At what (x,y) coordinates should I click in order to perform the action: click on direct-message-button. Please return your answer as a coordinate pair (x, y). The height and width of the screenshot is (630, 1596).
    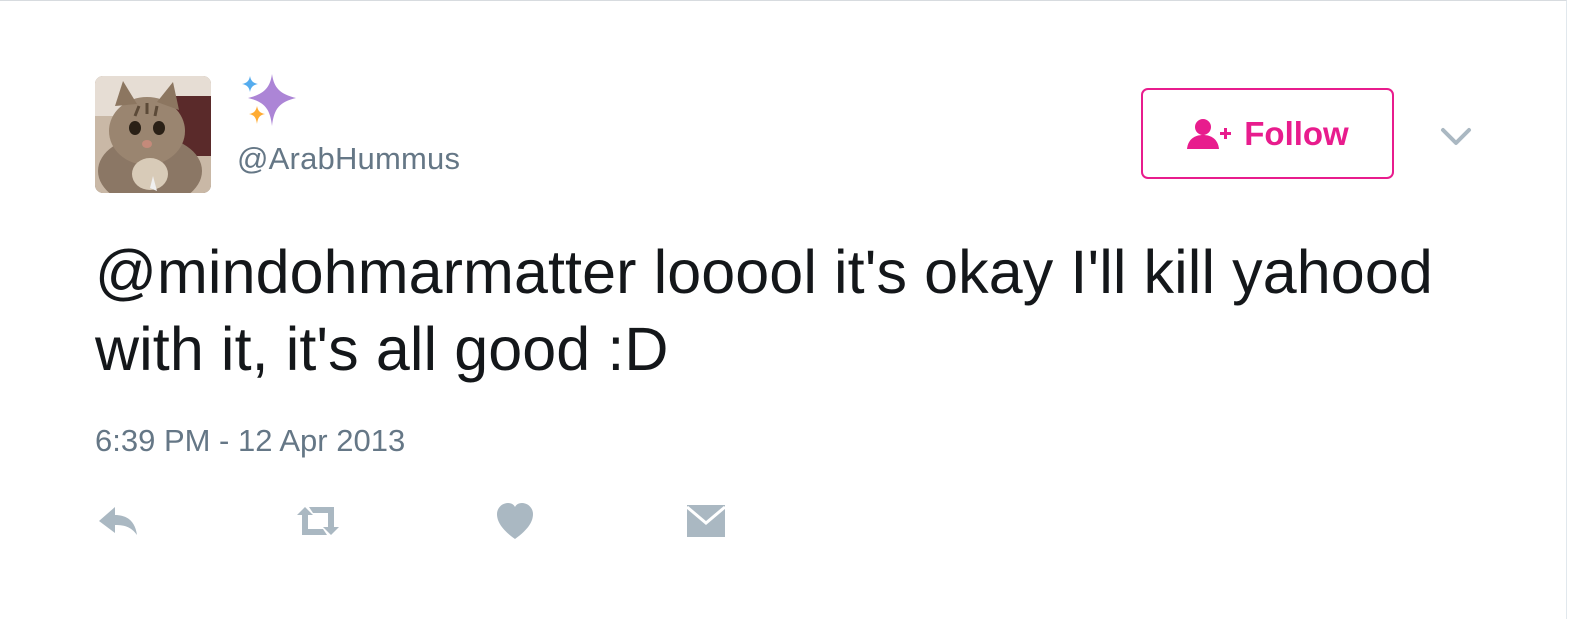
    Looking at the image, I should click on (710, 521).